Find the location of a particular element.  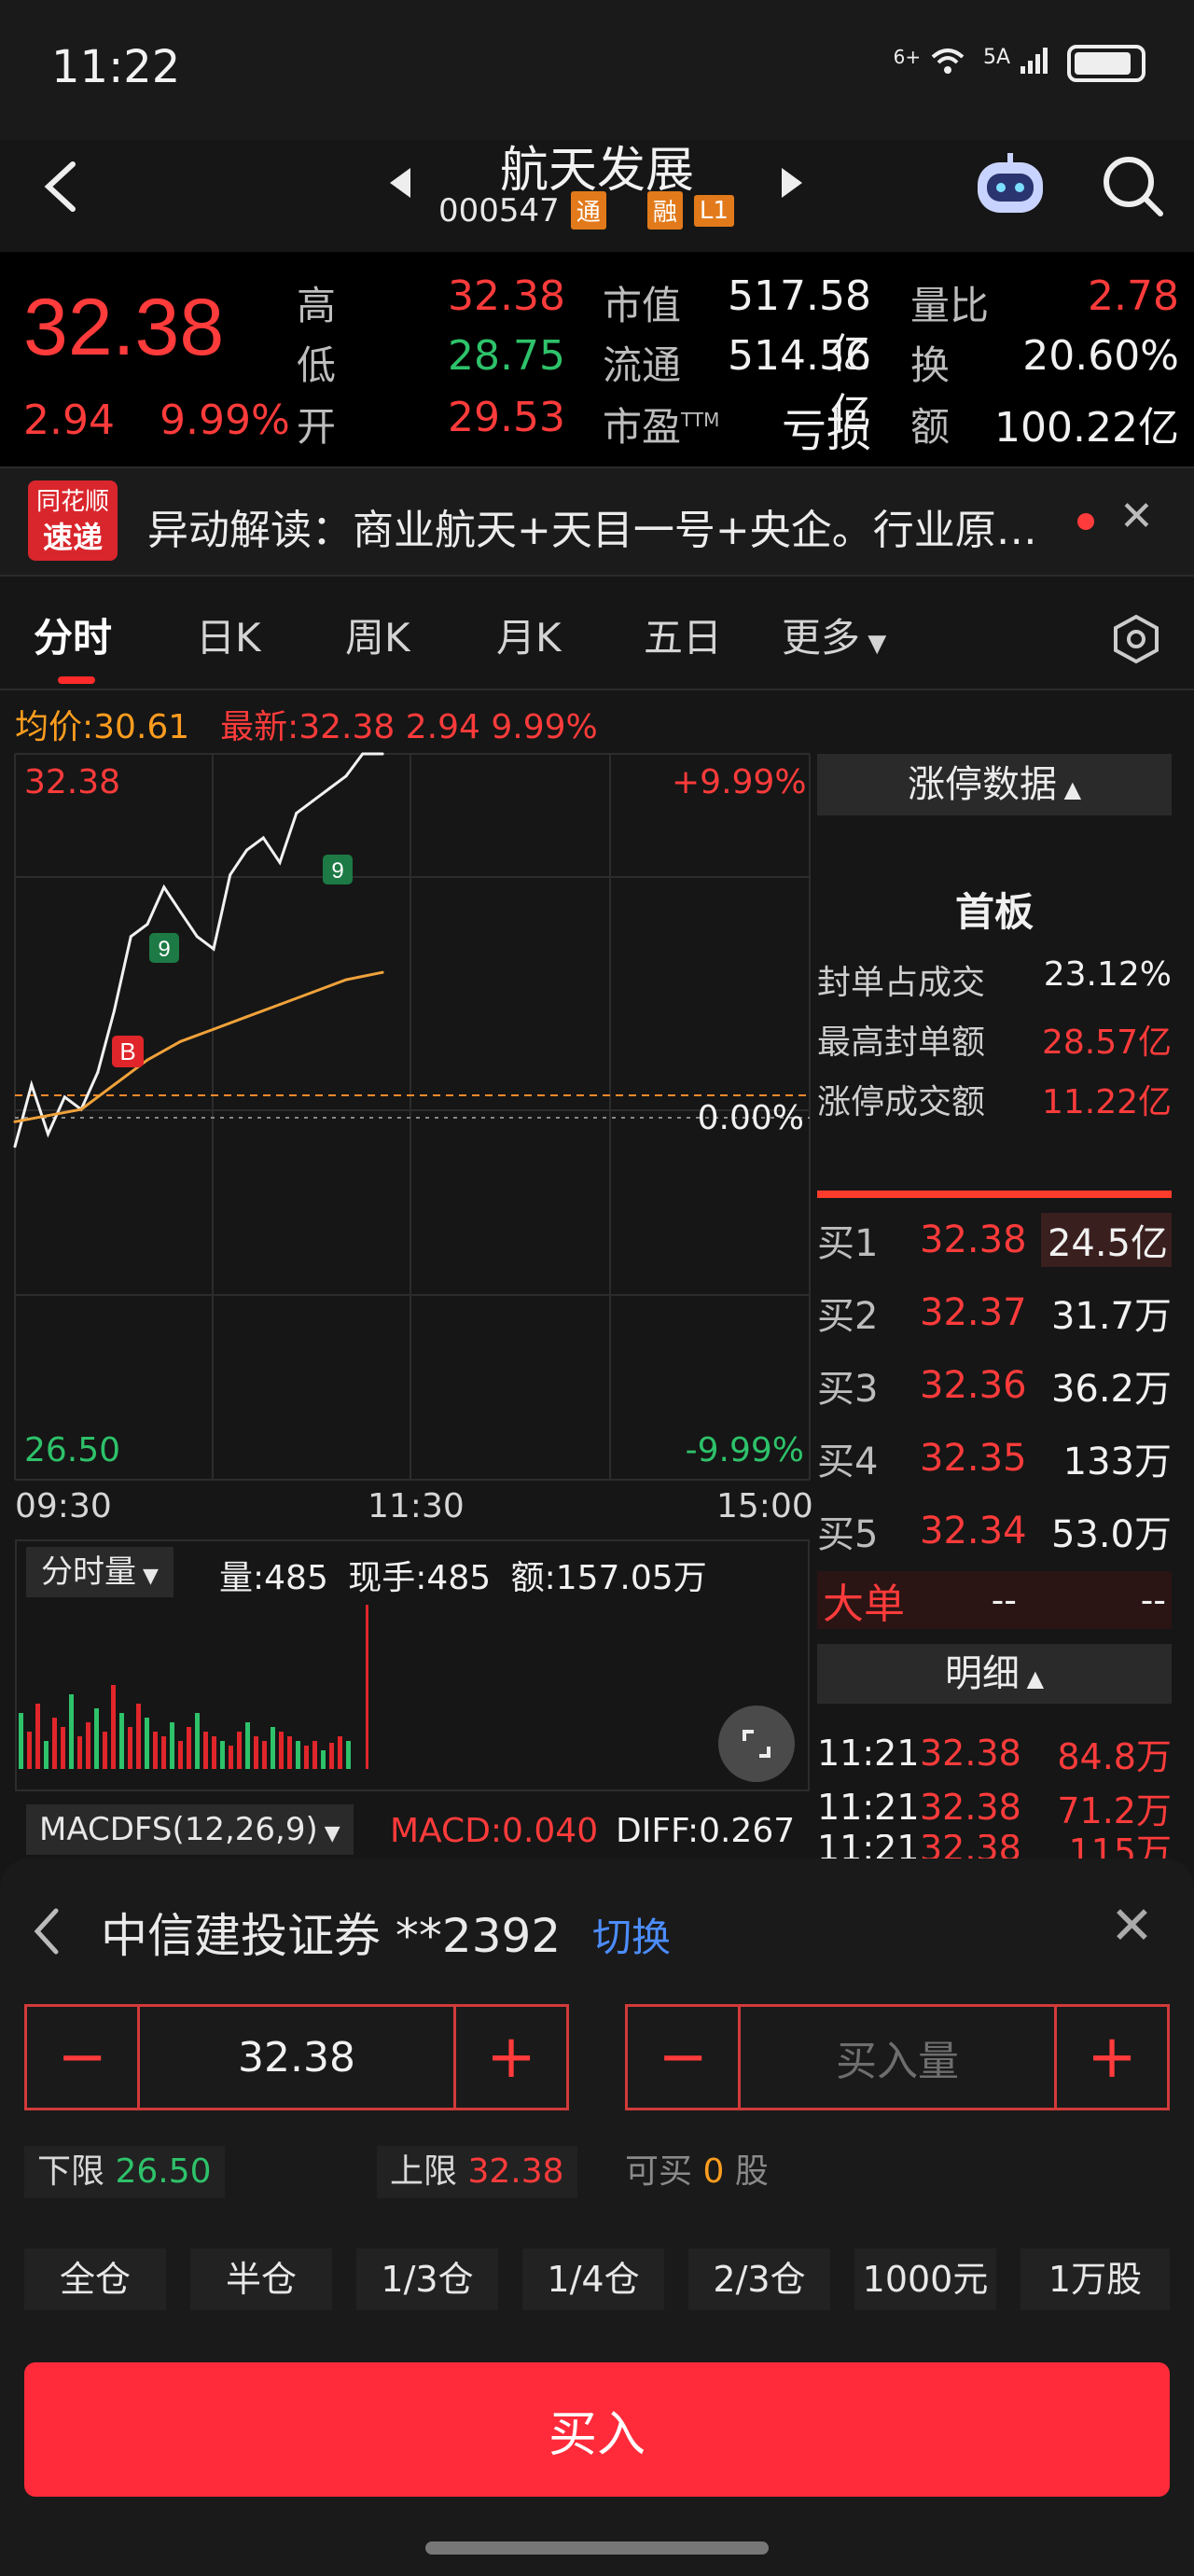

tab-five-day: 五日 is located at coordinates (683, 634).